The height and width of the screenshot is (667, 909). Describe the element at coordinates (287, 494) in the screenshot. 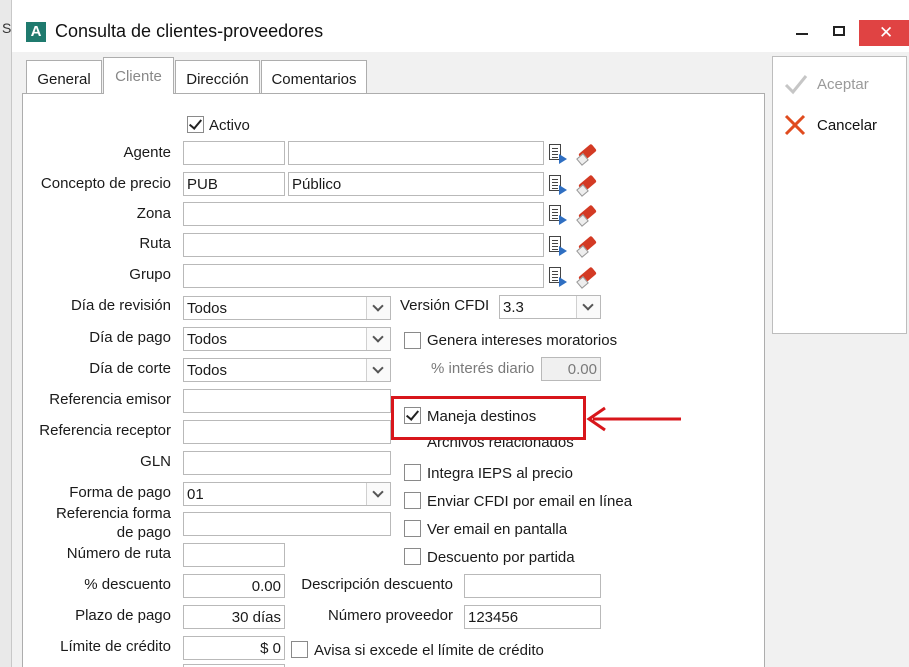

I see `forma-pago-select: 01` at that location.